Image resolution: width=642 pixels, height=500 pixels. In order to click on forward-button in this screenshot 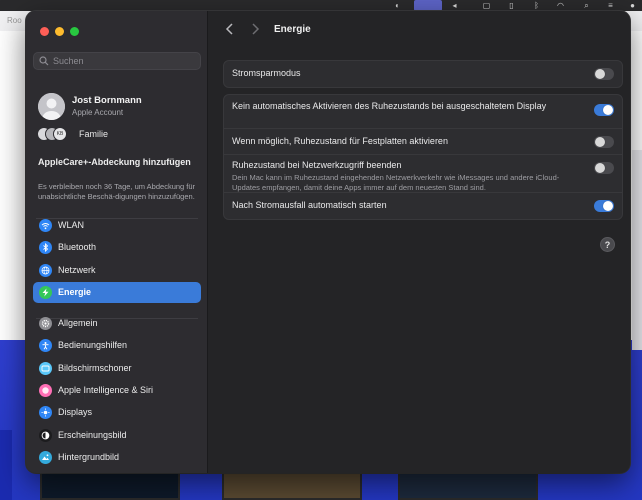, I will do `click(255, 29)`.